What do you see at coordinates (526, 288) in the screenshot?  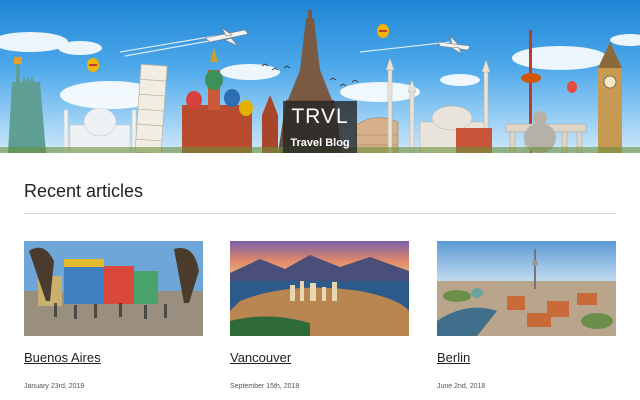 I see `article-image-berlin` at bounding box center [526, 288].